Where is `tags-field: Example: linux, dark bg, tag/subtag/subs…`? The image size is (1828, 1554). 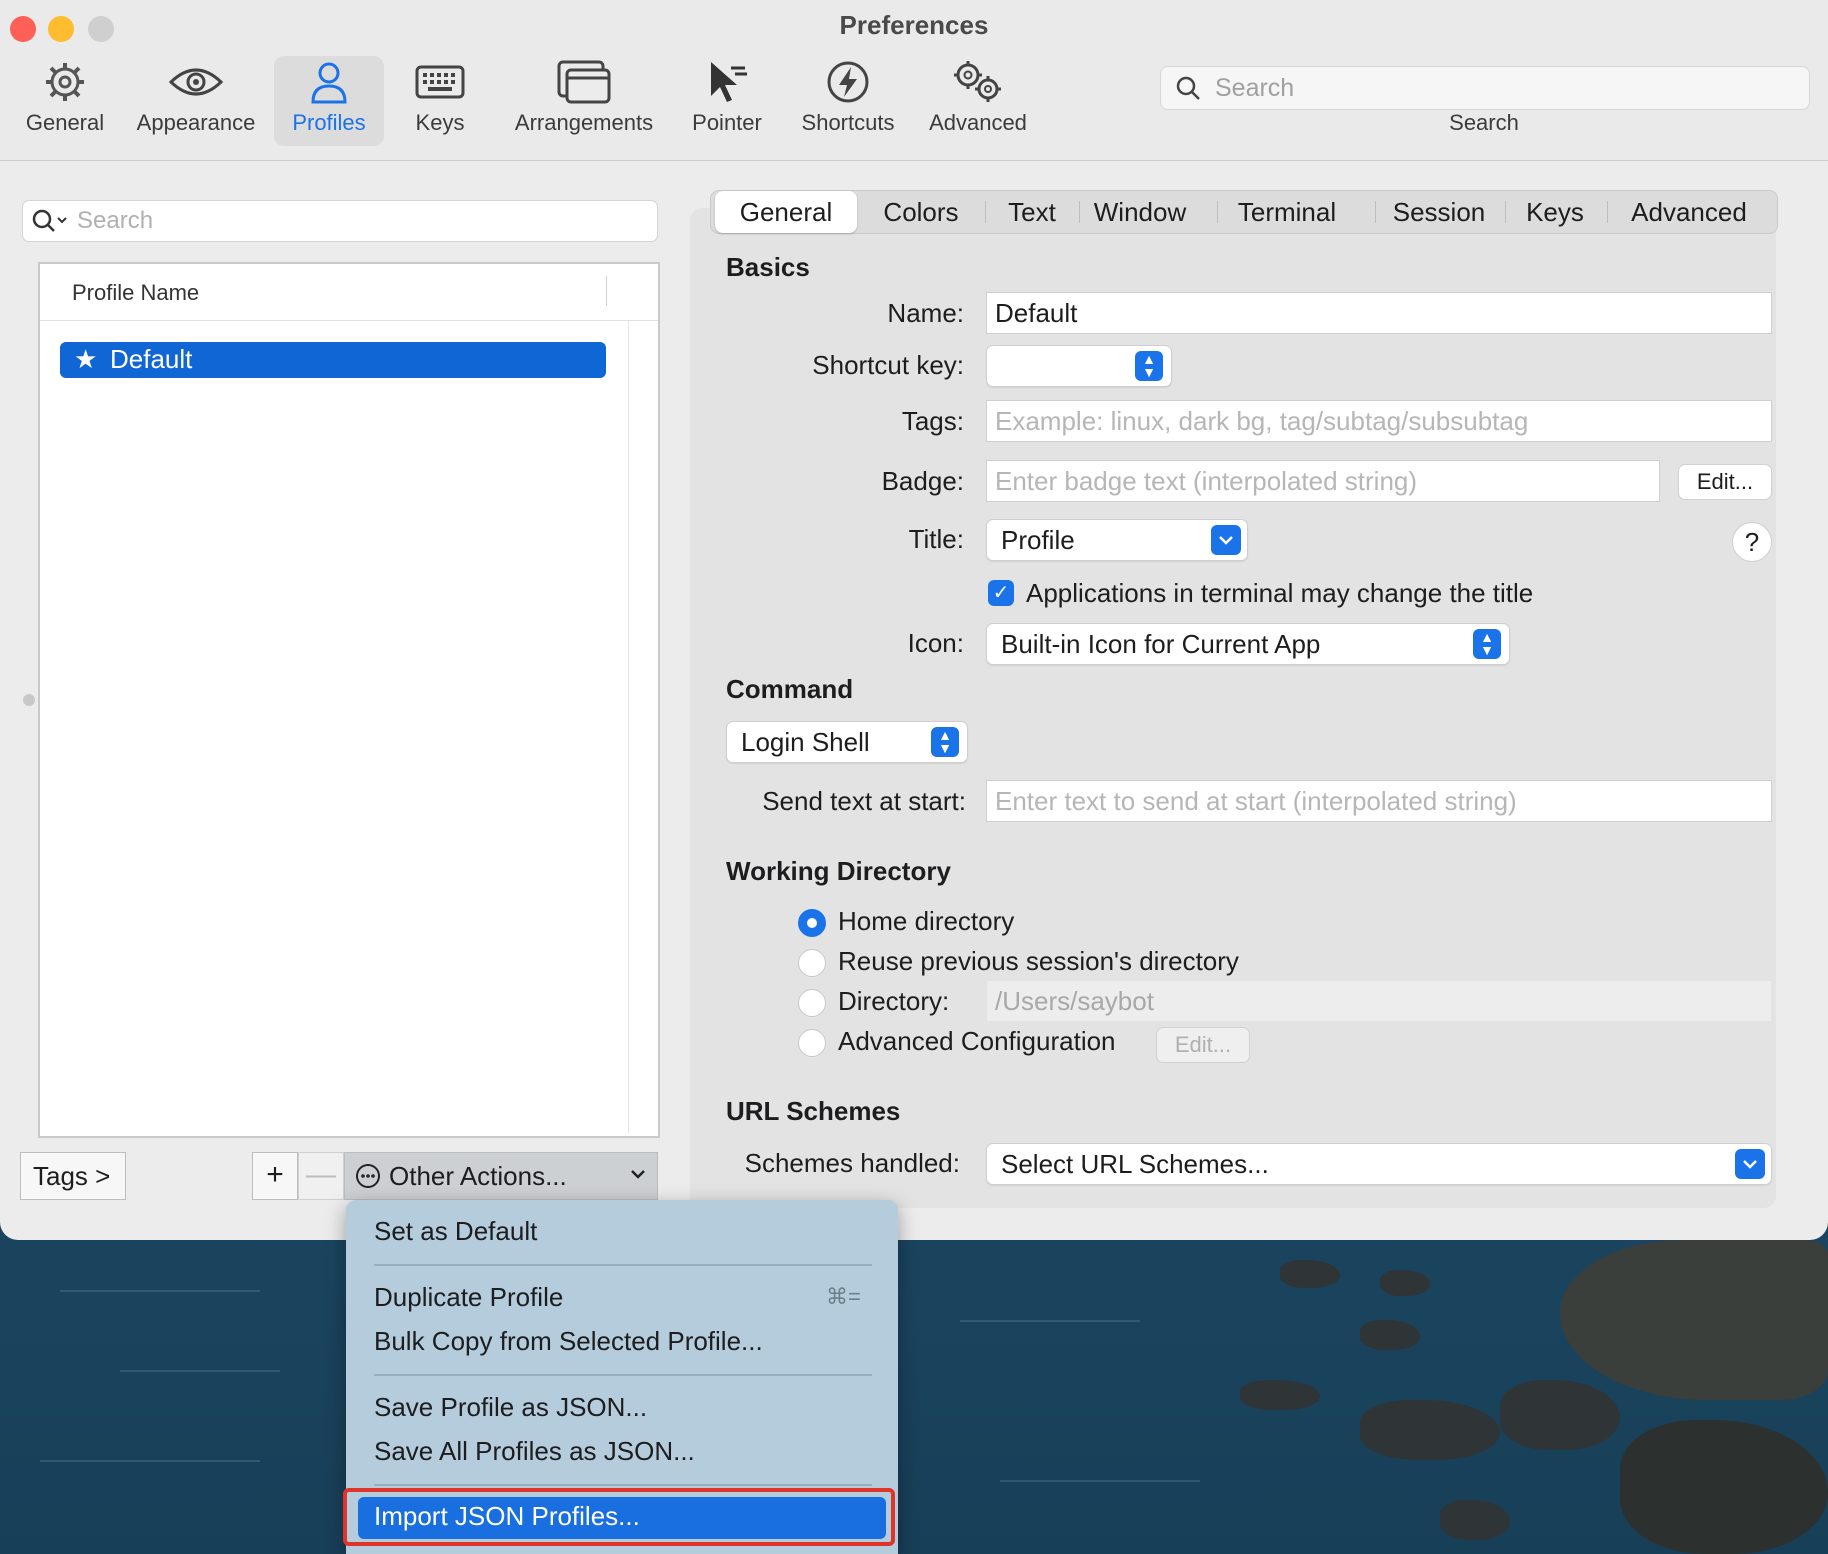 tags-field: Example: linux, dark bg, tag/subtag/subs… is located at coordinates (1379, 421).